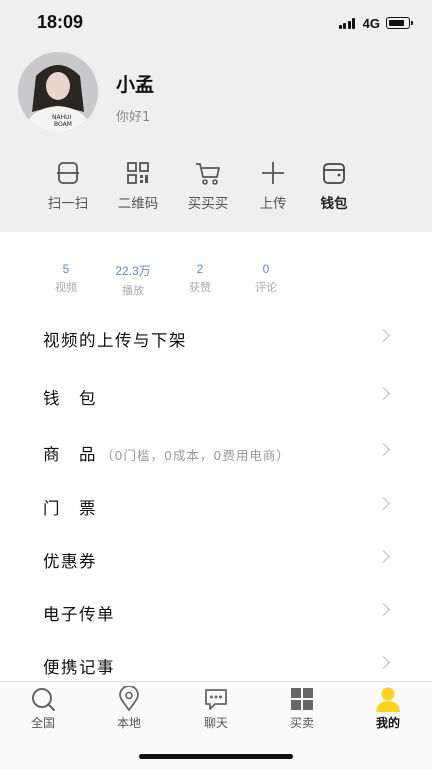  Describe the element at coordinates (273, 173) in the screenshot. I see `plus-icon` at that location.